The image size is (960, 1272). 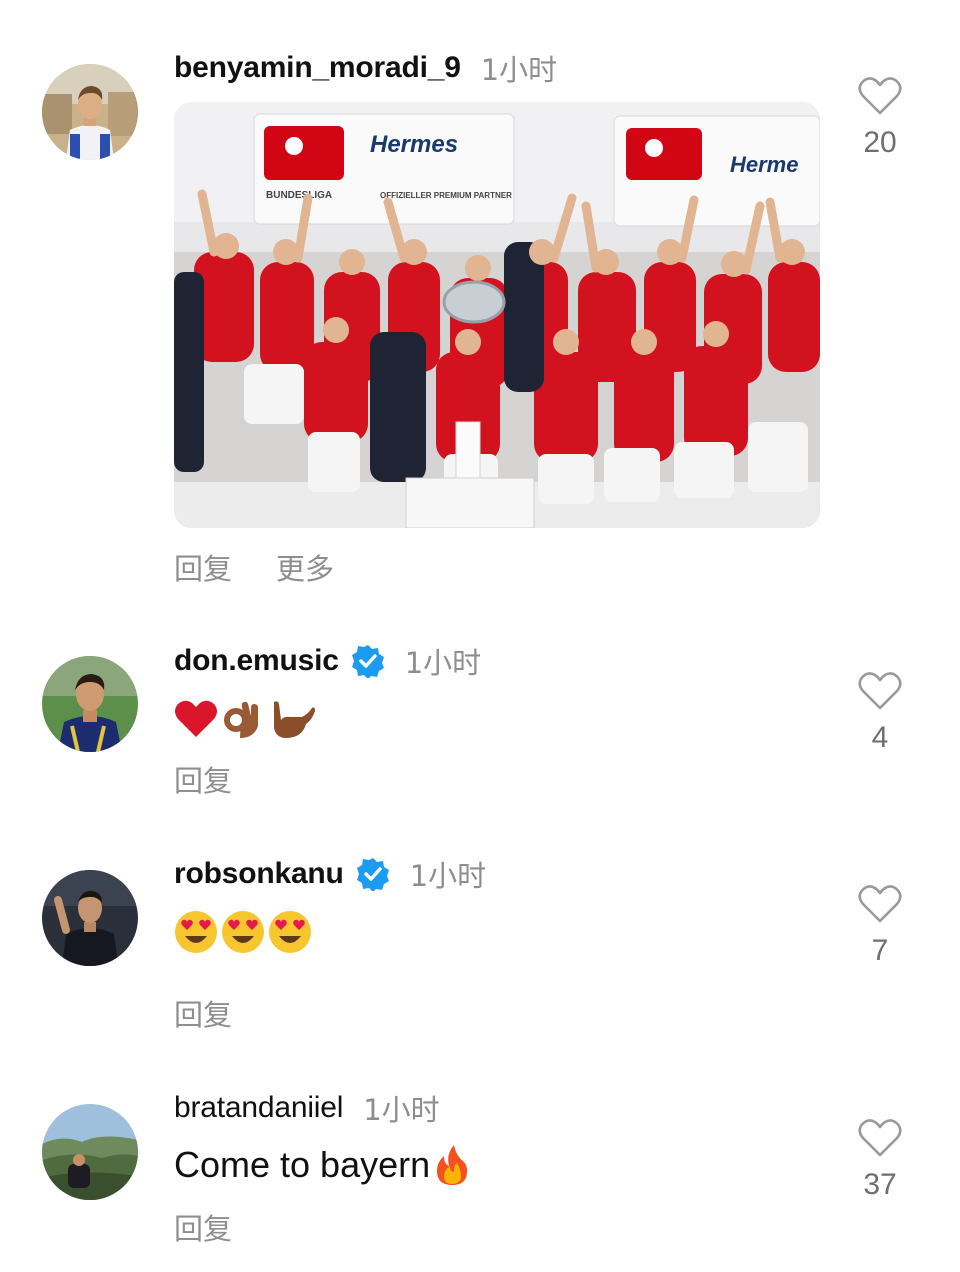 I want to click on svg-text: Herme, so click(x=764, y=164).